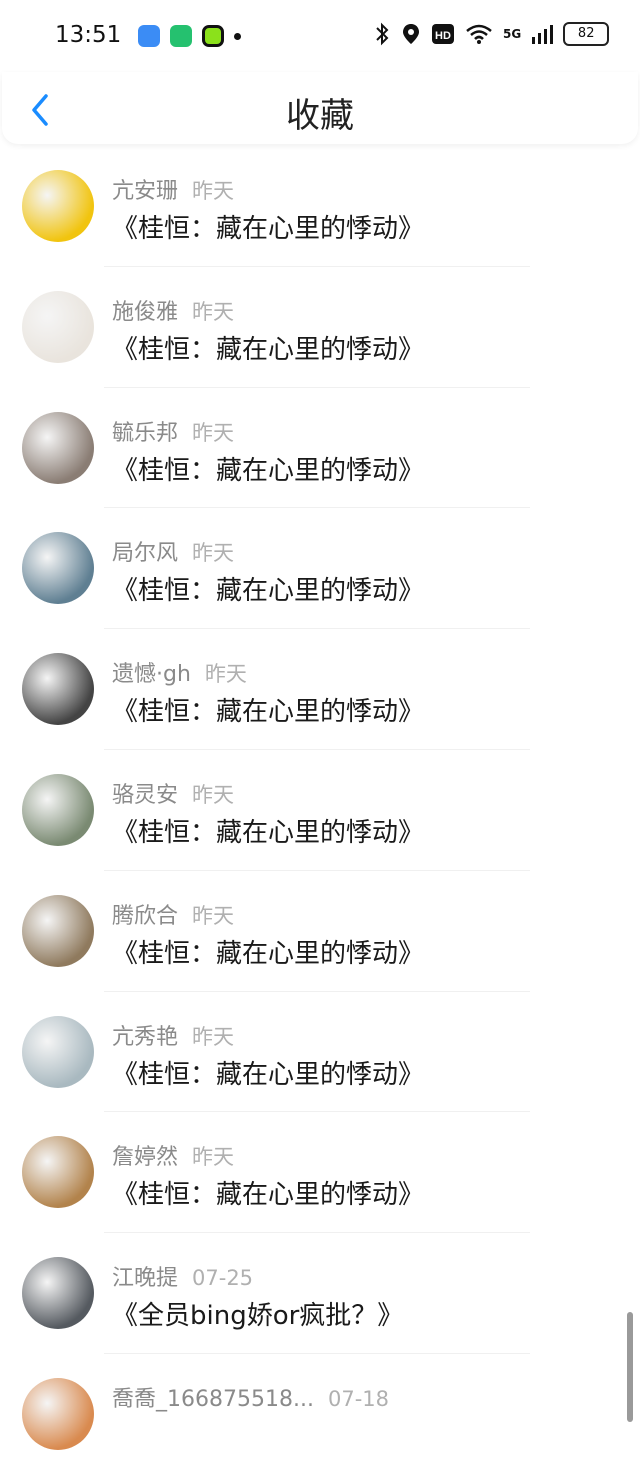 The image size is (640, 1475). What do you see at coordinates (320, 36) in the screenshot?
I see `status-bar: 13:51 HD 5G 82` at bounding box center [320, 36].